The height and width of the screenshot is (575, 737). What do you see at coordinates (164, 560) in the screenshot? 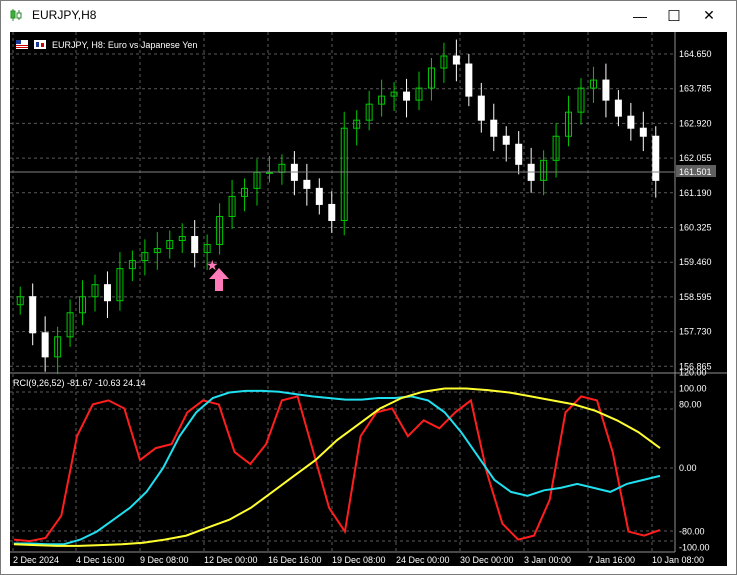
I see `time-axis-label: 9 Dec 08:00` at bounding box center [164, 560].